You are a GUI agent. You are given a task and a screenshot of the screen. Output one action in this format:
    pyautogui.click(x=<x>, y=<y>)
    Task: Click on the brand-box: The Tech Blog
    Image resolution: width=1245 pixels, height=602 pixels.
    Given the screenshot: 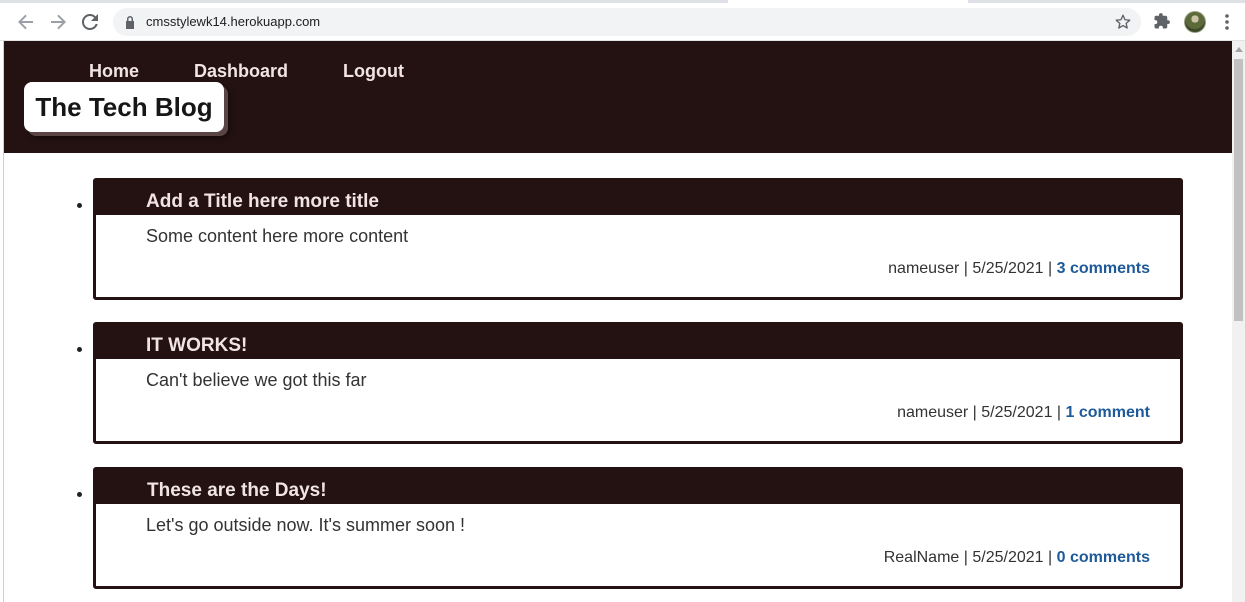 What is the action you would take?
    pyautogui.click(x=124, y=107)
    